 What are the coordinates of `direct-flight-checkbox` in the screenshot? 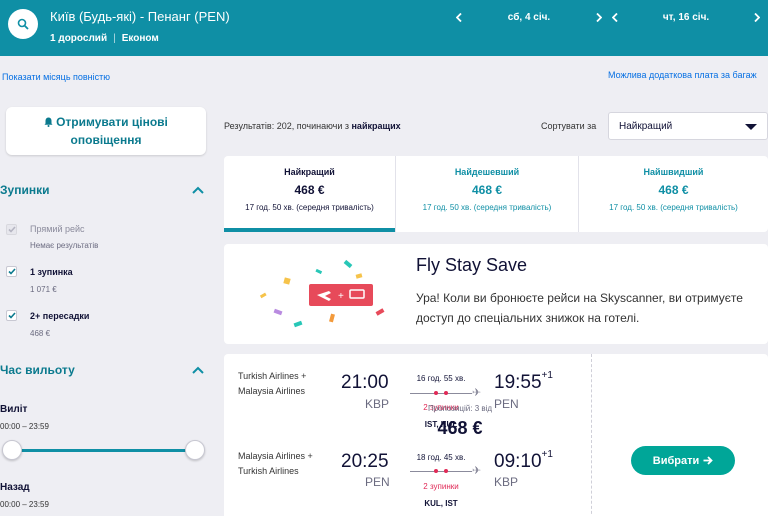 It's located at (11, 229).